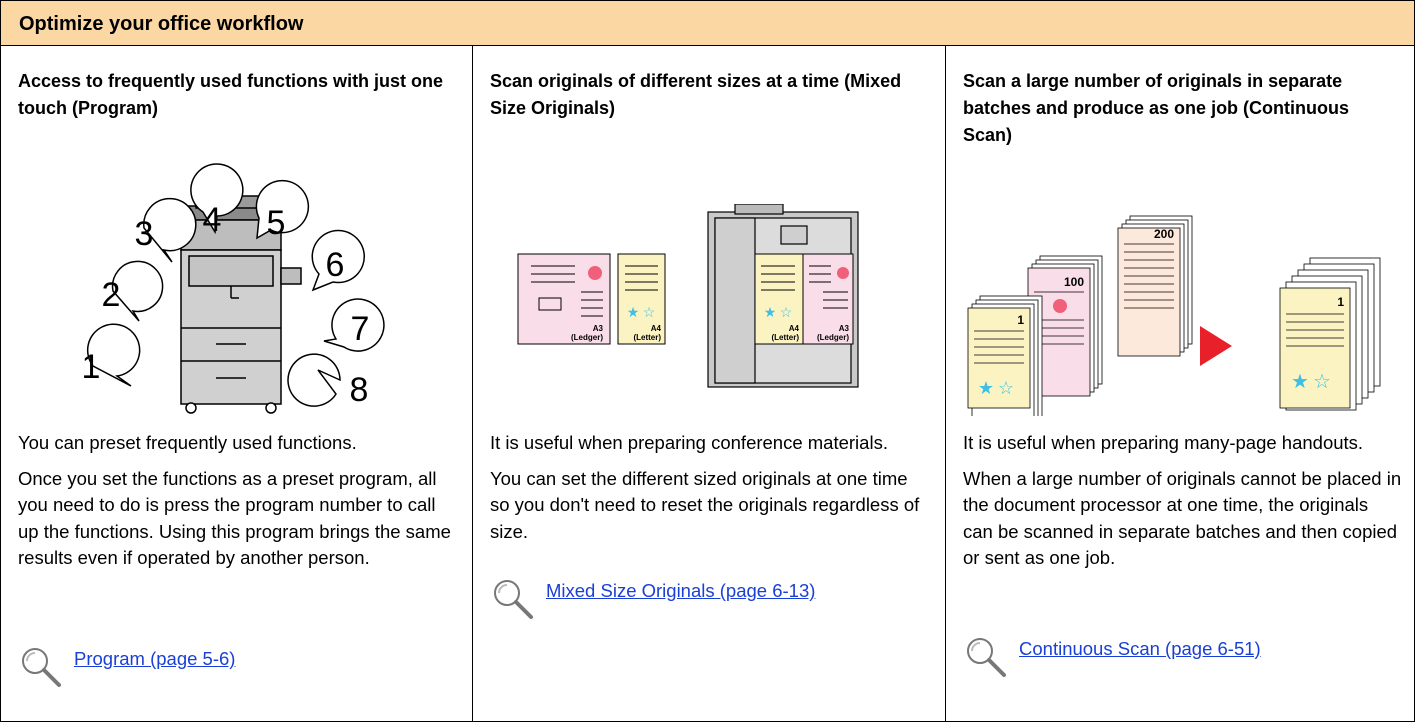 The width and height of the screenshot is (1415, 722). Describe the element at coordinates (359, 390) in the screenshot. I see `bubble-label: 8` at that location.